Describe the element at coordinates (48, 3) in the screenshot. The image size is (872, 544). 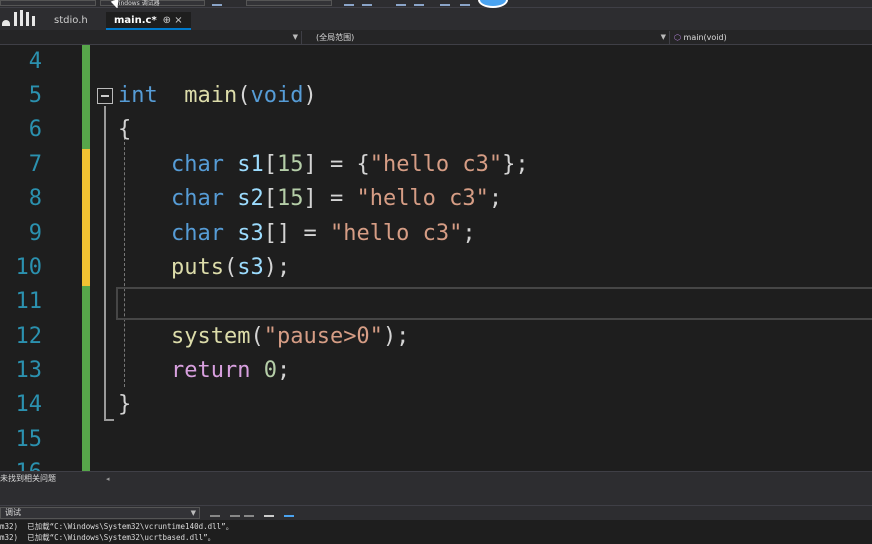
I see `configuration-dropdown` at that location.